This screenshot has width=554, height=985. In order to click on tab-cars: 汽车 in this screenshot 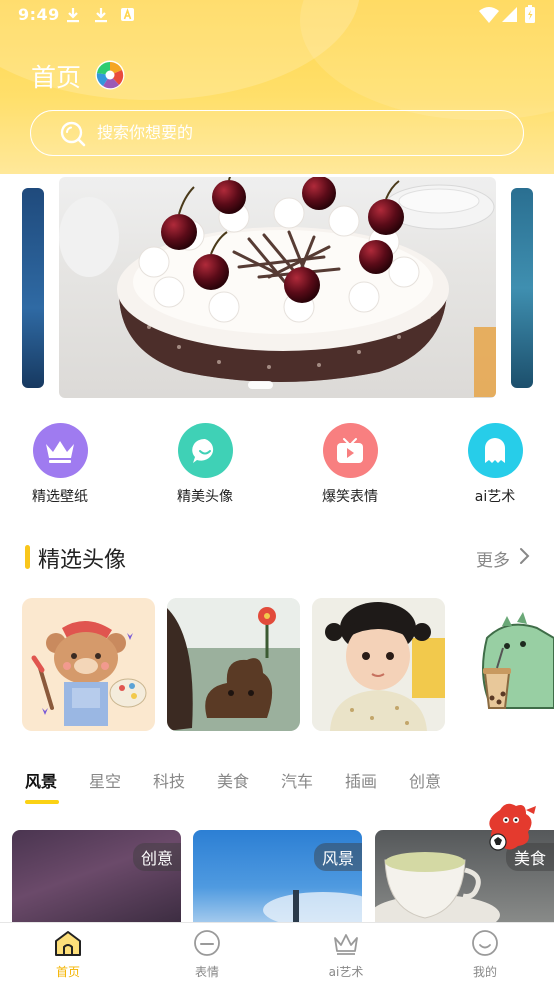, I will do `click(297, 780)`.